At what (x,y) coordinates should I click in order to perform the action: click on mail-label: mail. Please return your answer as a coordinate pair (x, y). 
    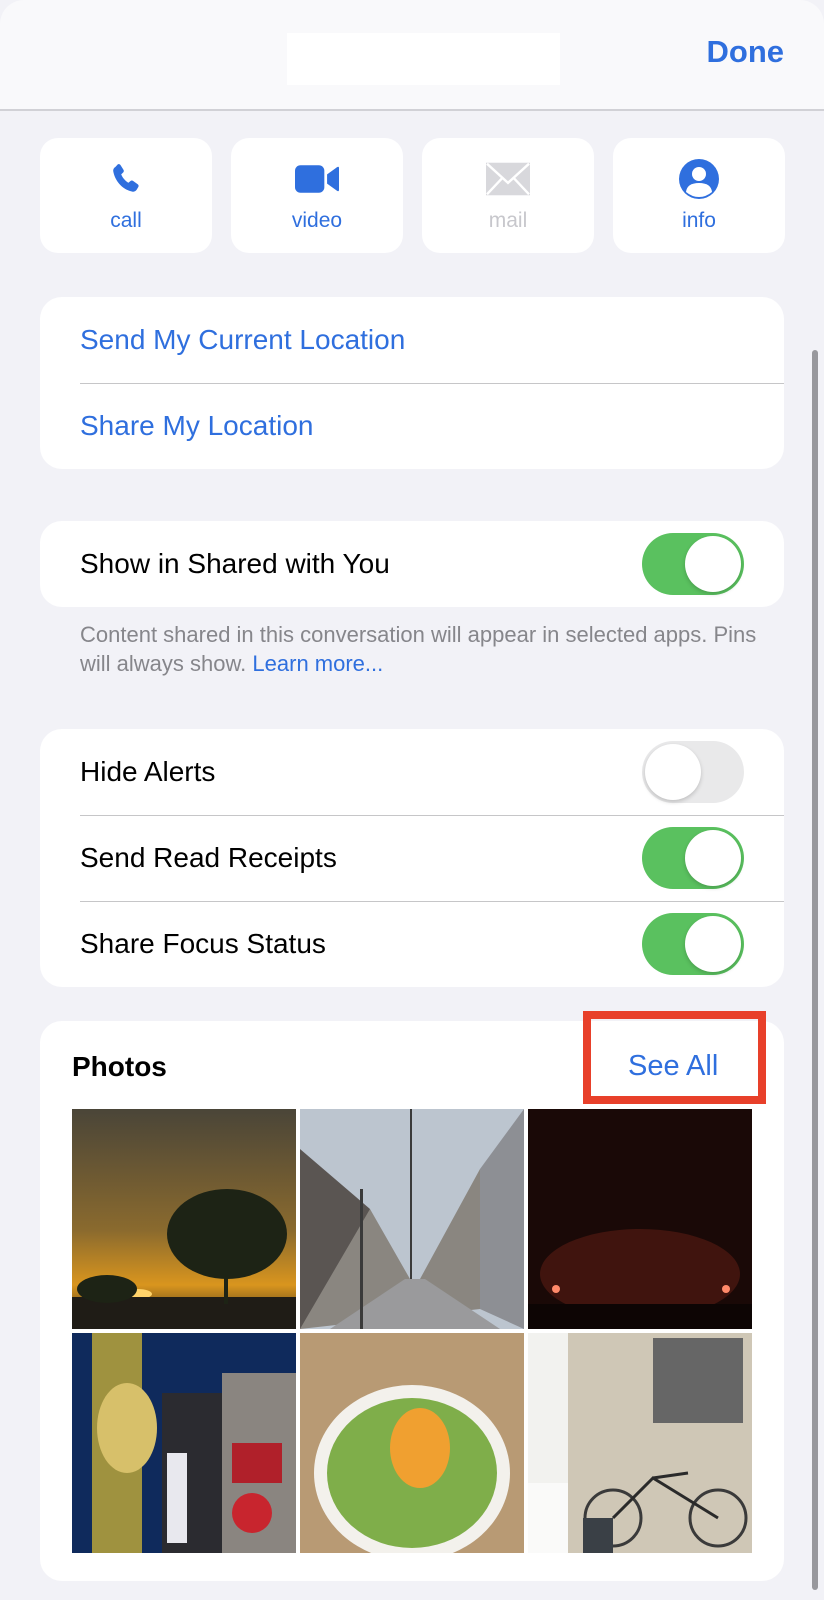
    Looking at the image, I should click on (508, 220).